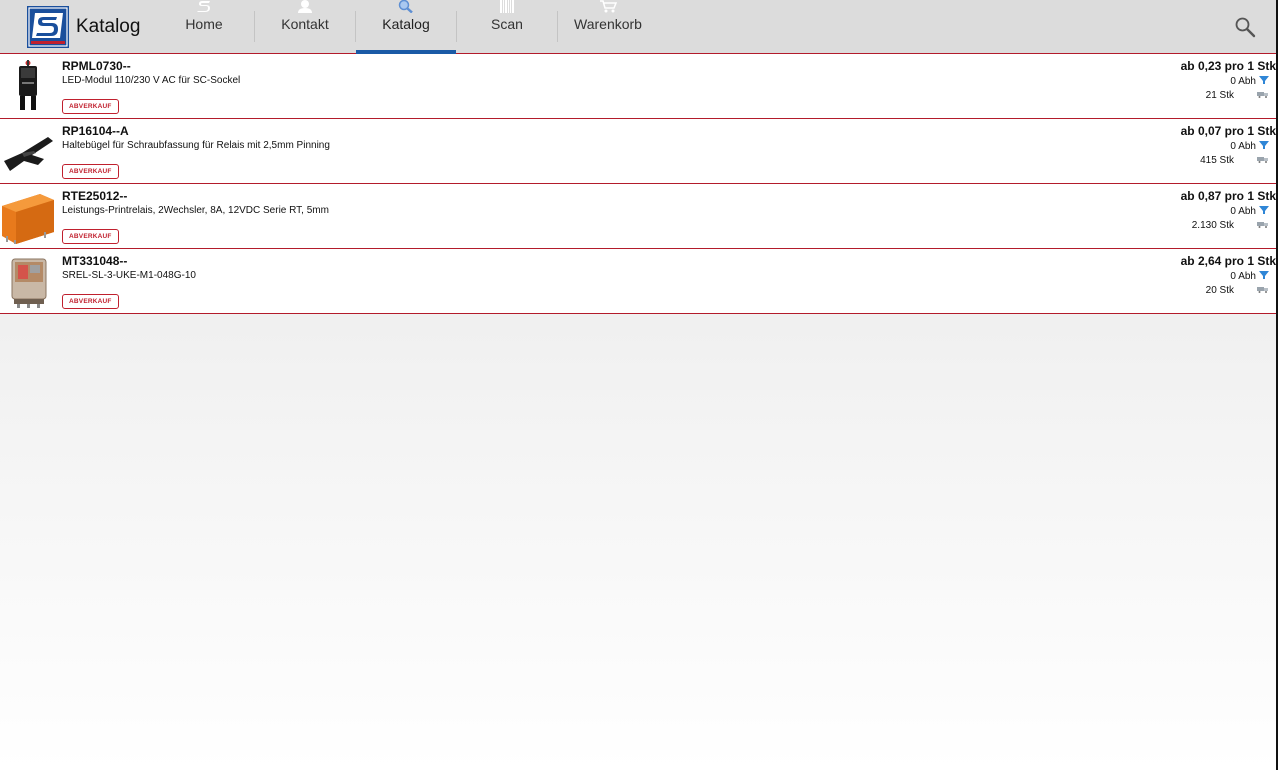 The width and height of the screenshot is (1278, 770). I want to click on product-sku: RP16104--A, so click(95, 131).